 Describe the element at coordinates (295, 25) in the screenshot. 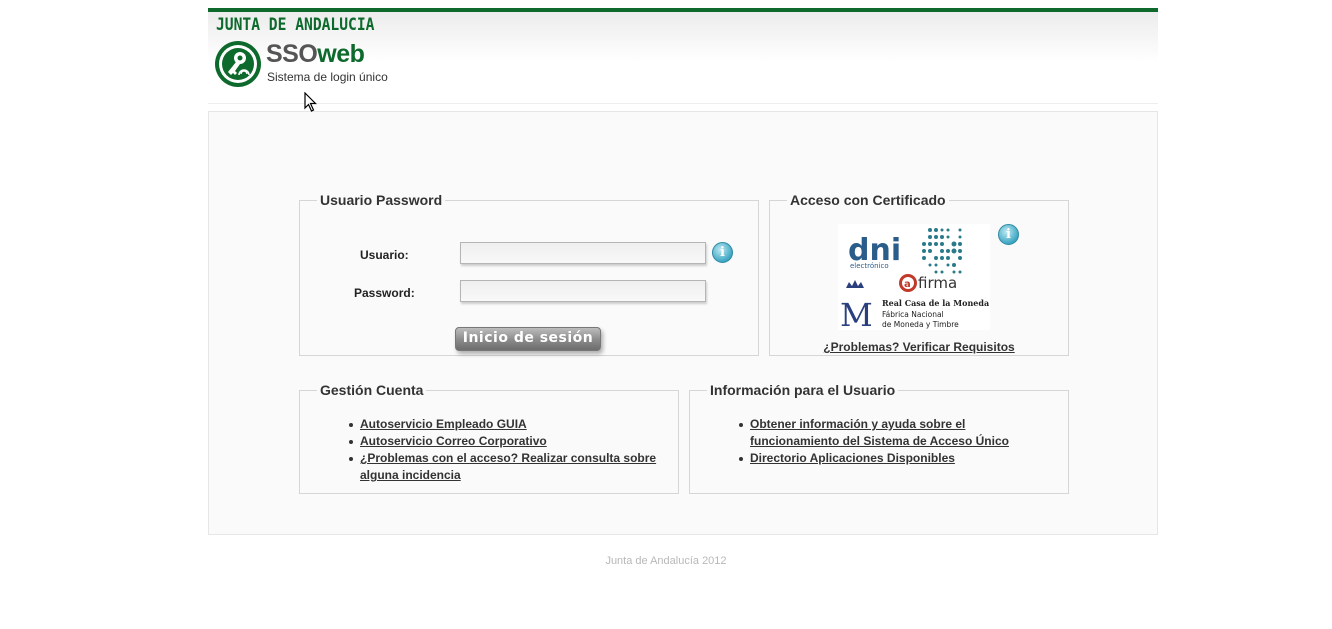

I see `junta-de-andalucia-logo-text: JUNTA DE ANDALUCIA` at that location.